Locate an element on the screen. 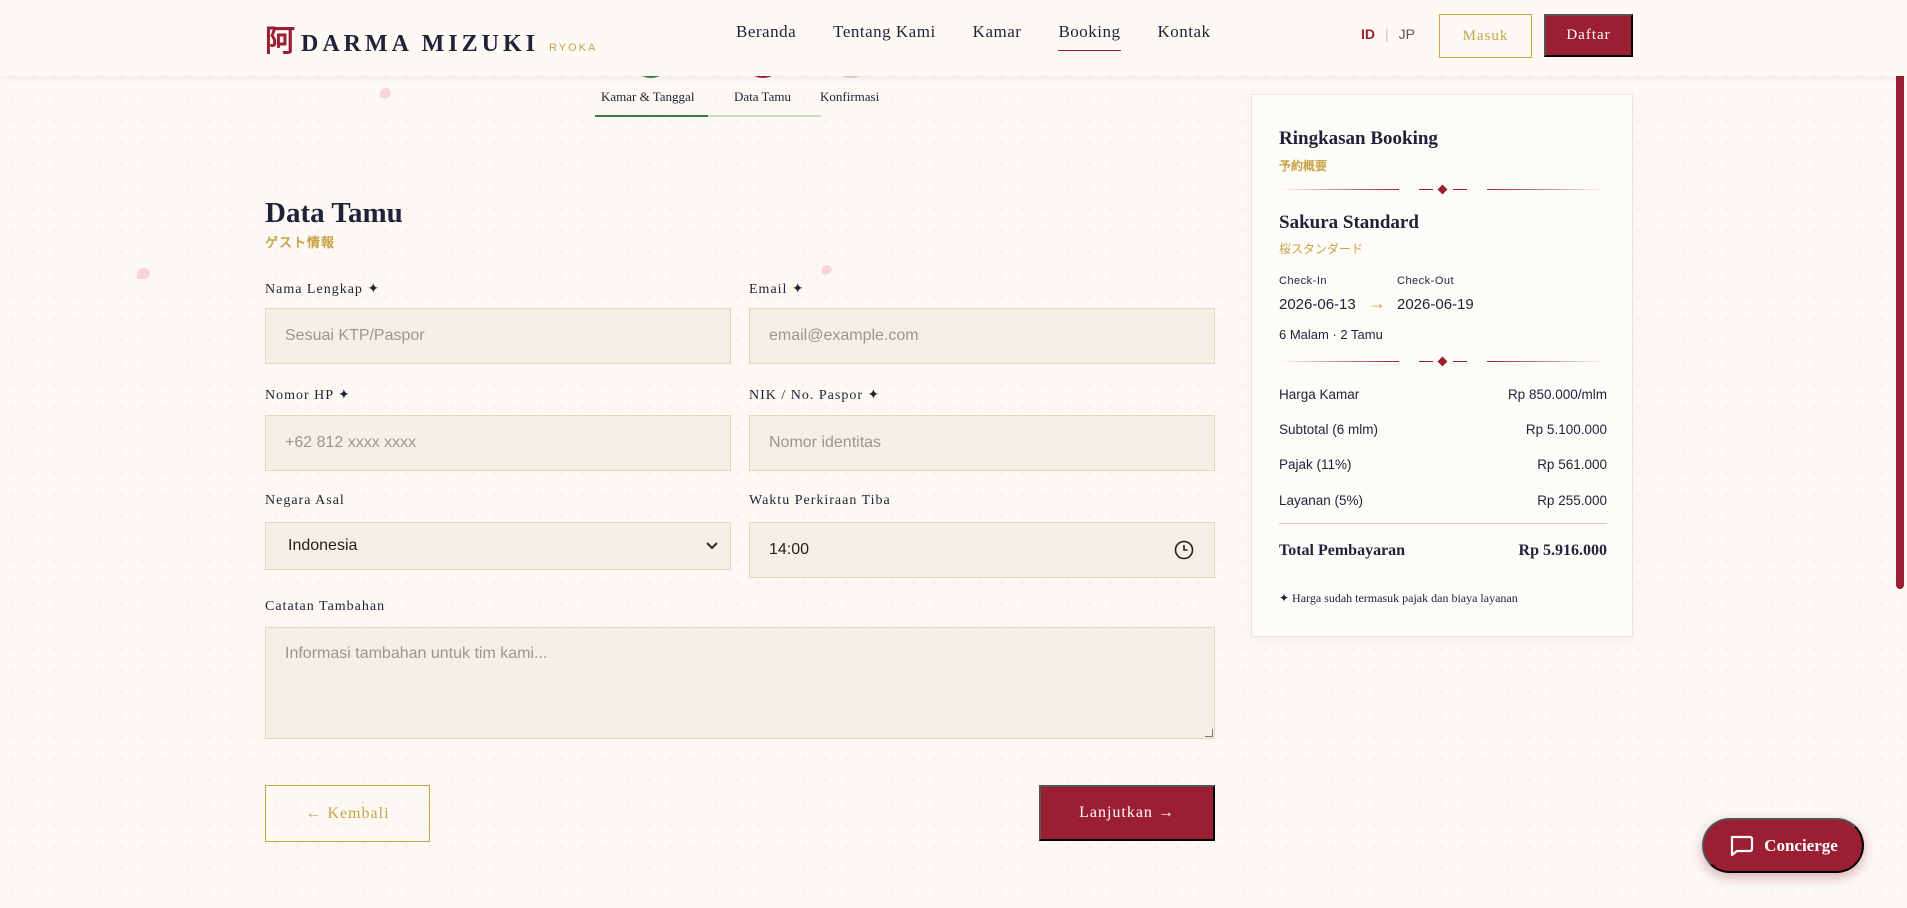 The height and width of the screenshot is (908, 1907). clock-icon is located at coordinates (1184, 550).